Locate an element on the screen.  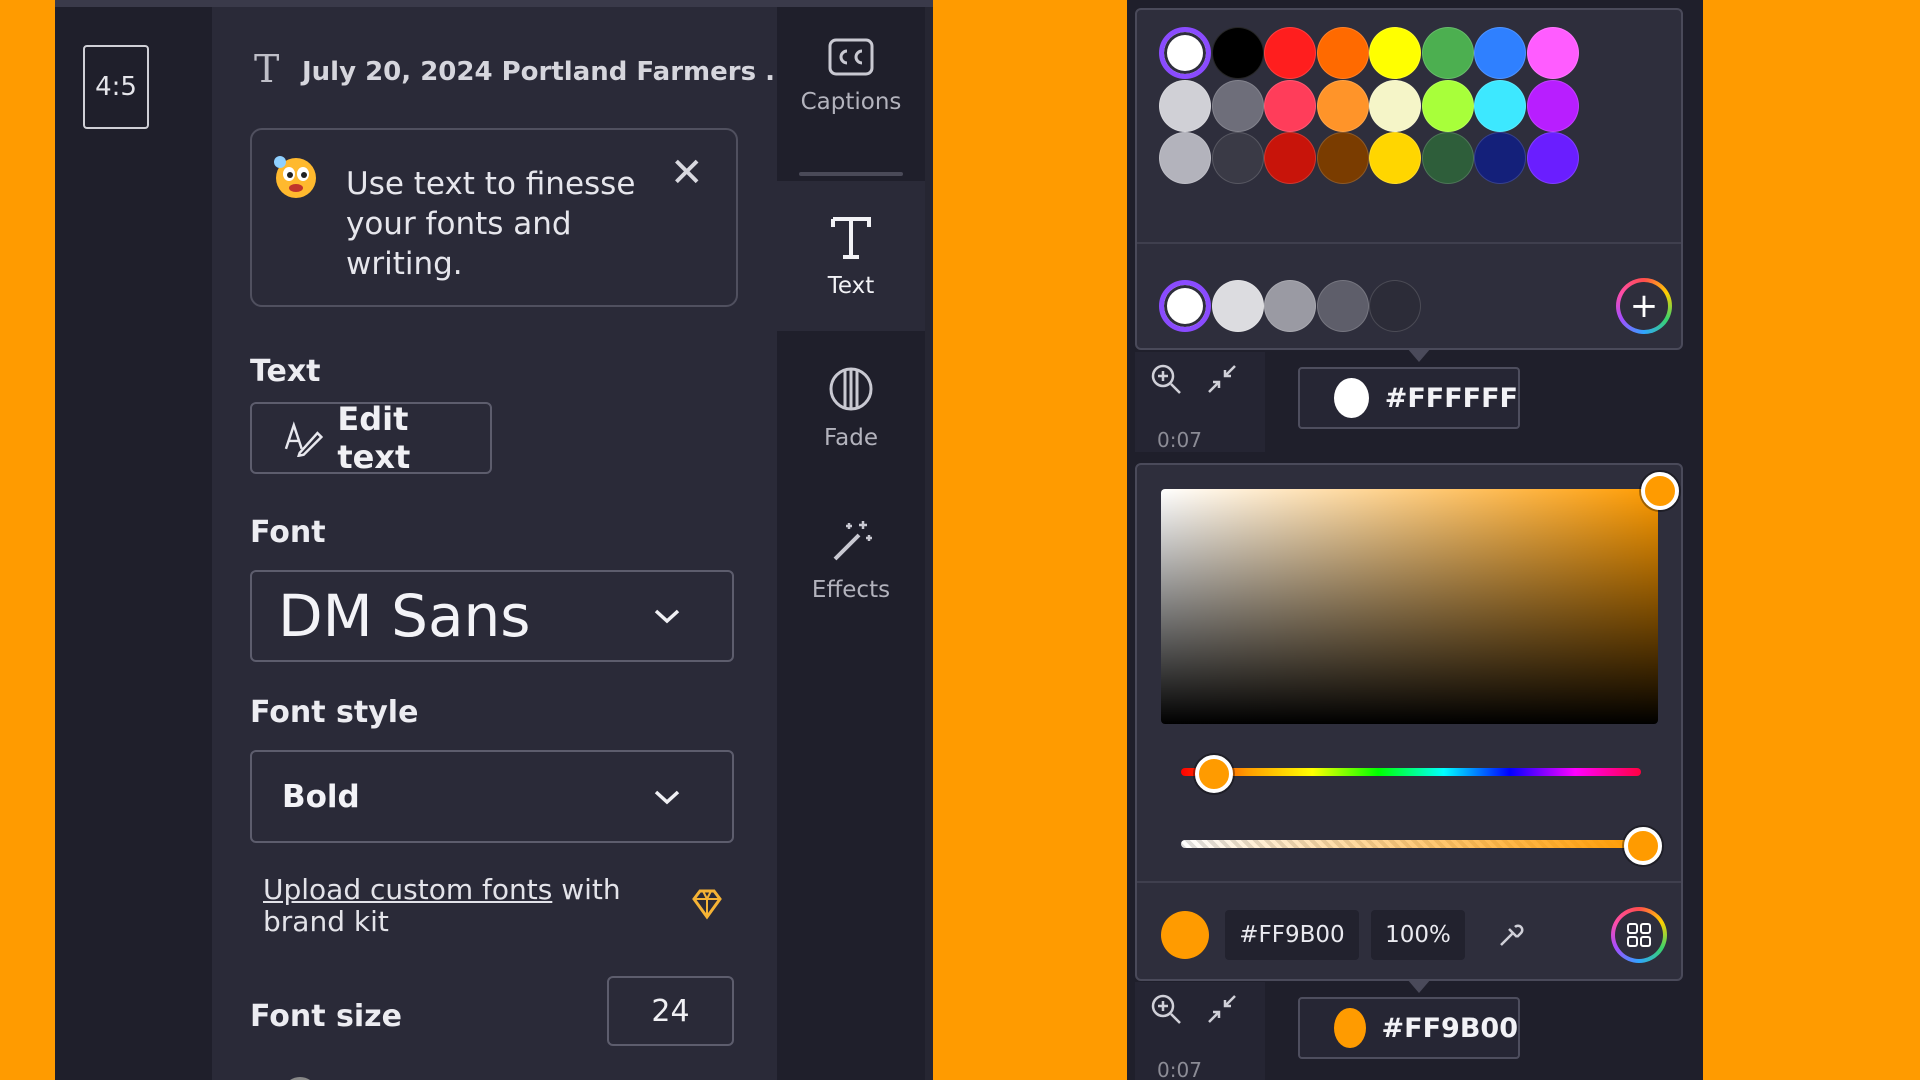
font-label: Font is located at coordinates (288, 532).